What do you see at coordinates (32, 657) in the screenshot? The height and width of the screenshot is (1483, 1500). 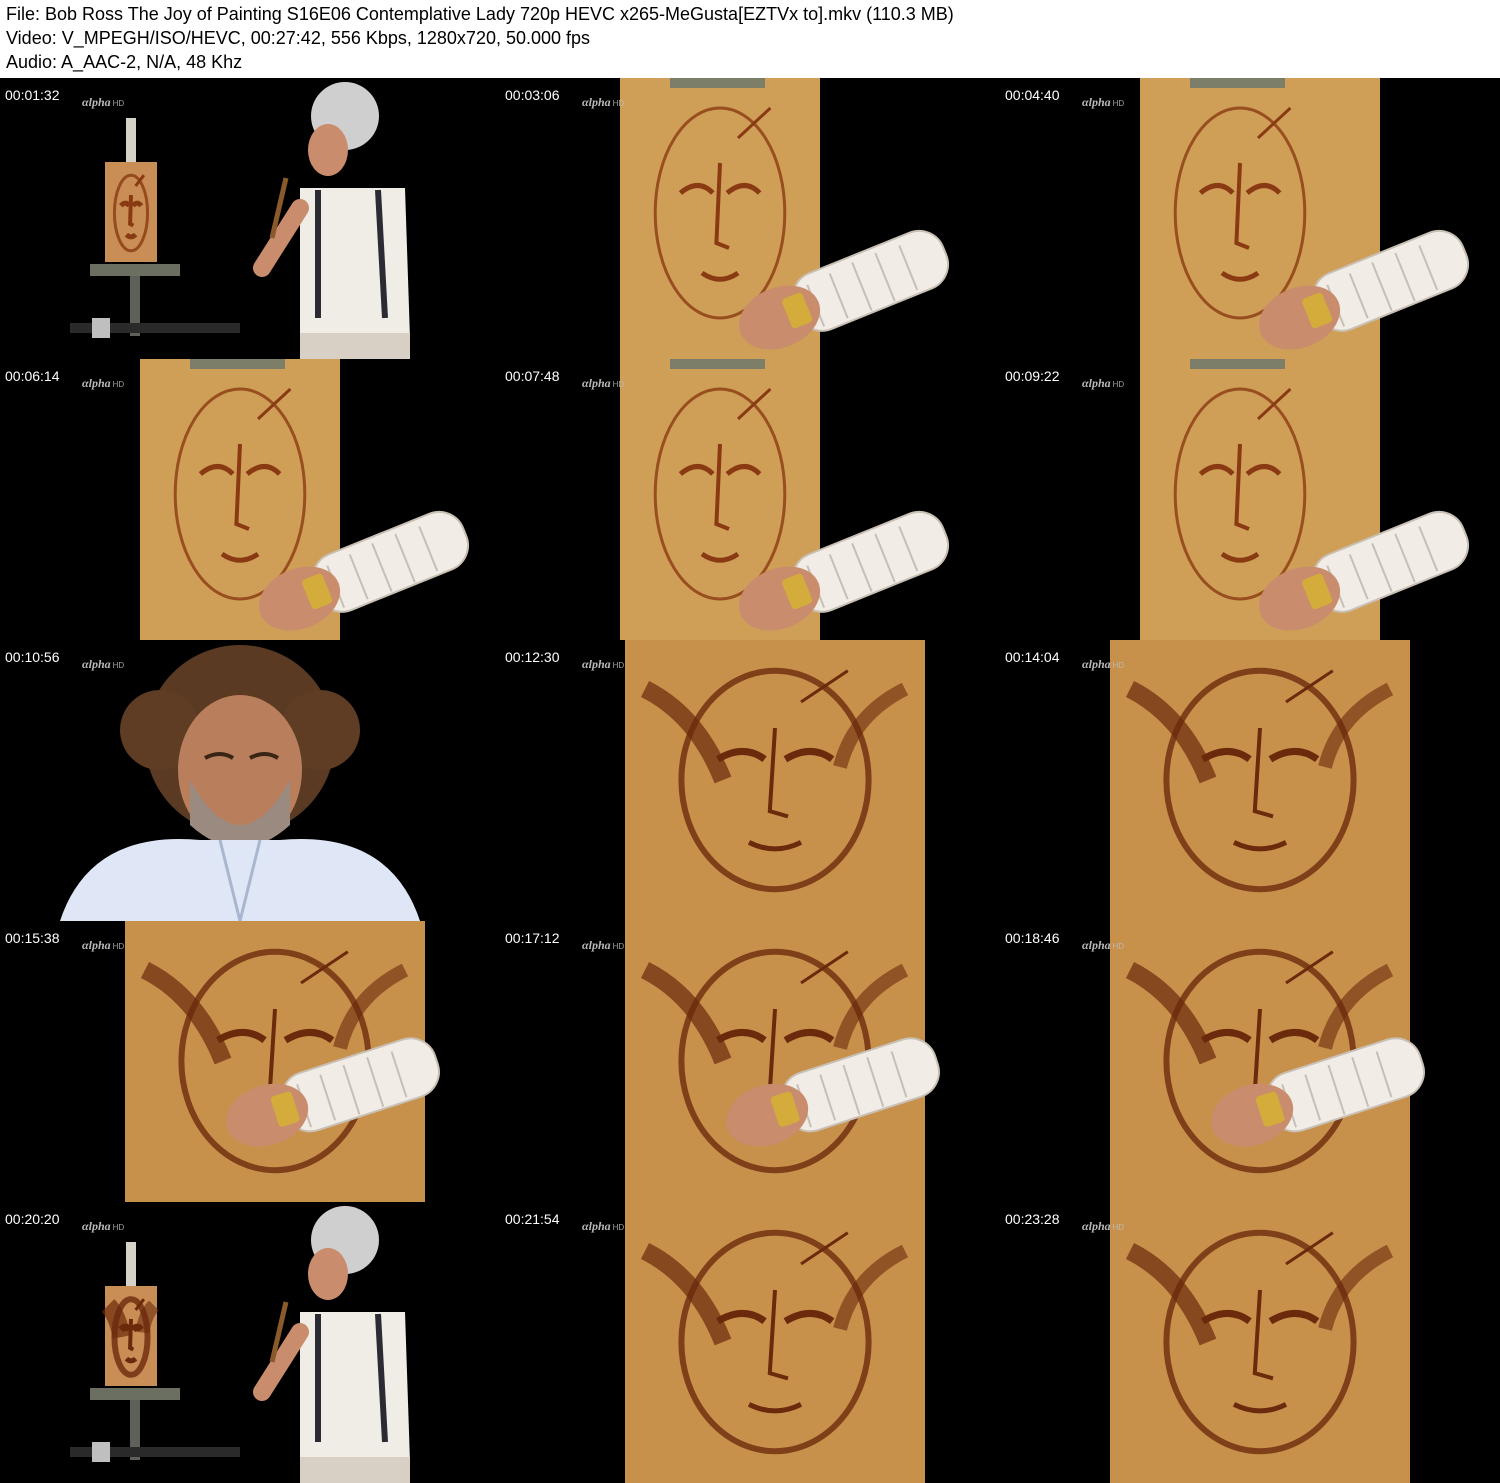 I see `frame-timestamp: 00:10:56` at bounding box center [32, 657].